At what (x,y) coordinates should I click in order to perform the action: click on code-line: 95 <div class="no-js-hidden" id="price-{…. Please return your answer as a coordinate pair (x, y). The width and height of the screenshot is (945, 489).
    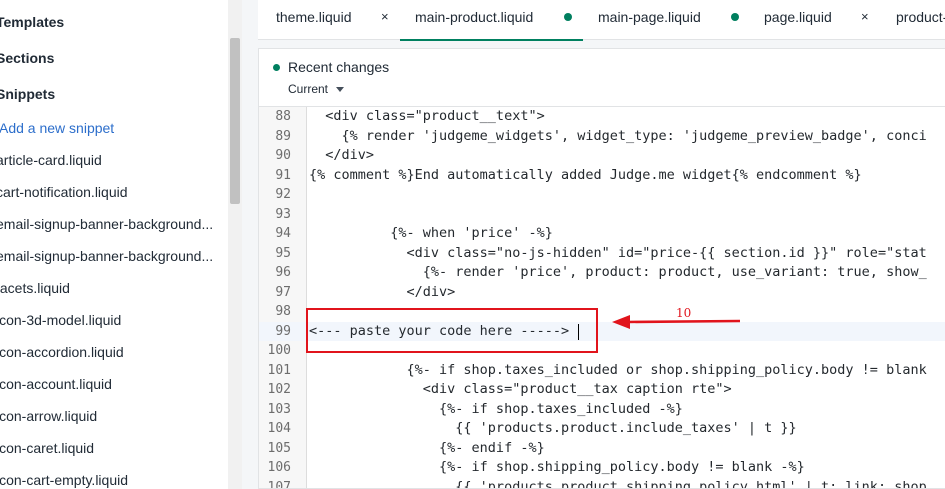
    Looking at the image, I should click on (602, 254).